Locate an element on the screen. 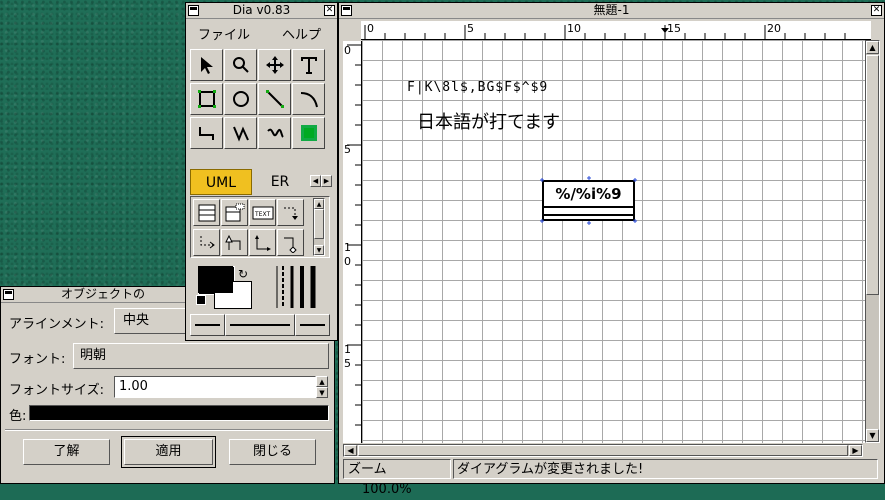  uml-class-tool-icon is located at coordinates (206, 212).